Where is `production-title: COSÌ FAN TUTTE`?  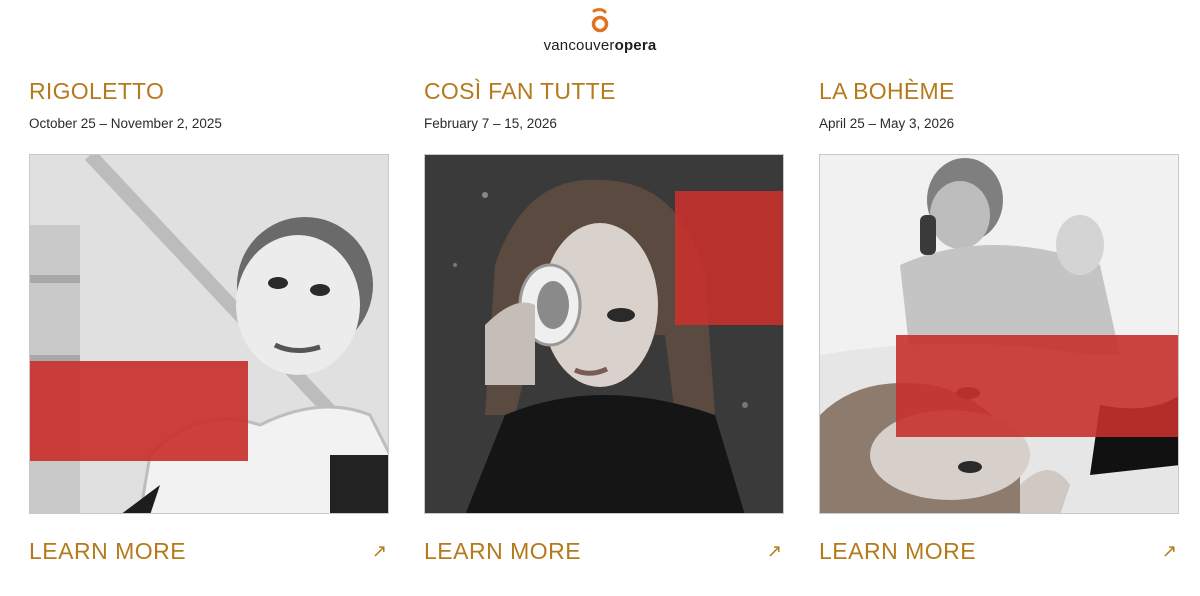 production-title: COSÌ FAN TUTTE is located at coordinates (520, 91).